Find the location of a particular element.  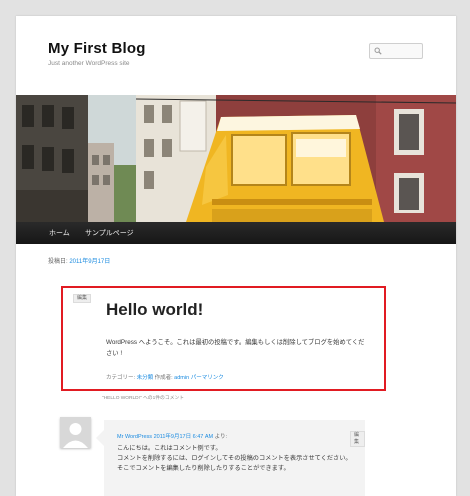

default-avatar-icon is located at coordinates (75, 432).